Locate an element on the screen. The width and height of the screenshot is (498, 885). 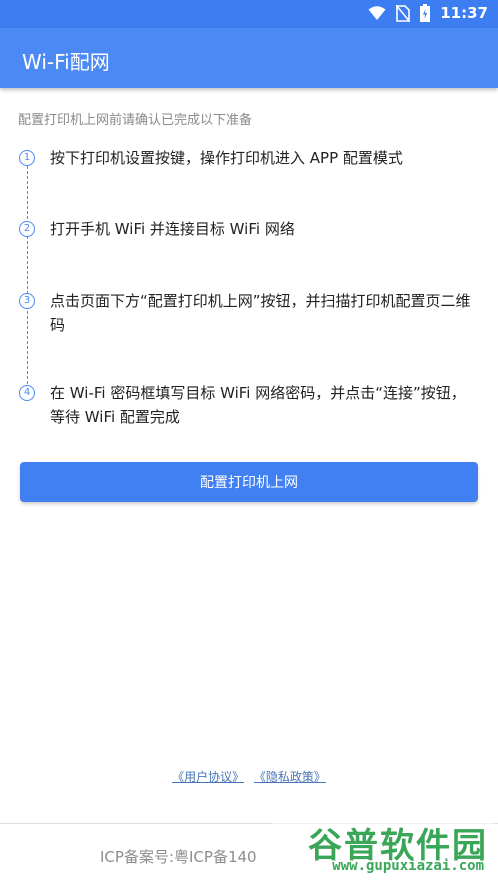
step-text-1: 按下打印机设置按键，操作打印机进入 APP 配置模式 is located at coordinates (226, 158).